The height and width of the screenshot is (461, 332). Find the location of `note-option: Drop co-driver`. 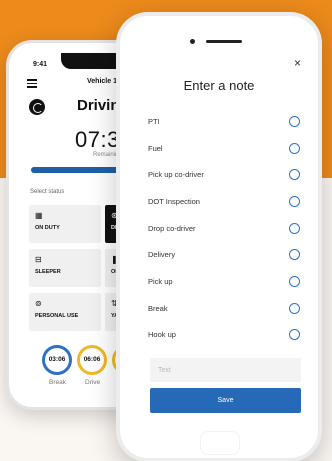

note-option: Drop co-driver is located at coordinates (225, 228).